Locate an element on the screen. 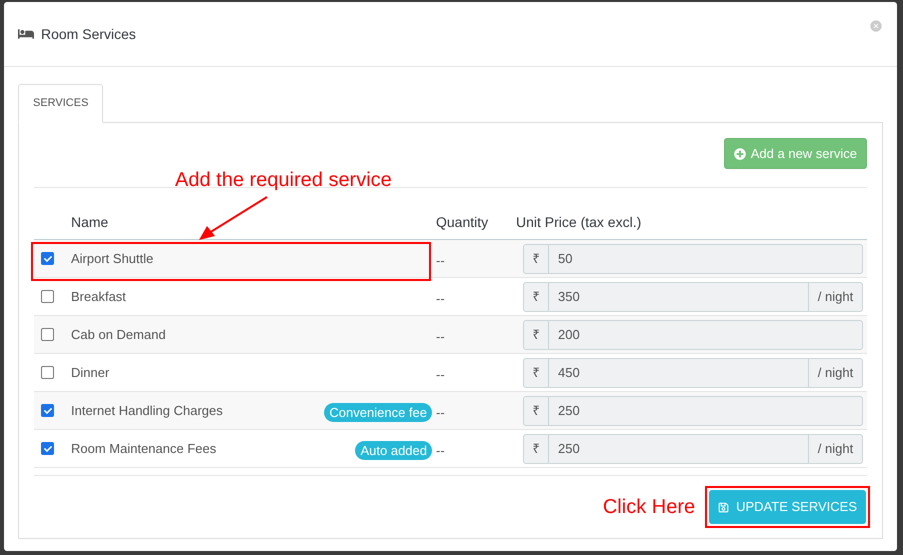  service-badge: Convenience fee is located at coordinates (378, 412).